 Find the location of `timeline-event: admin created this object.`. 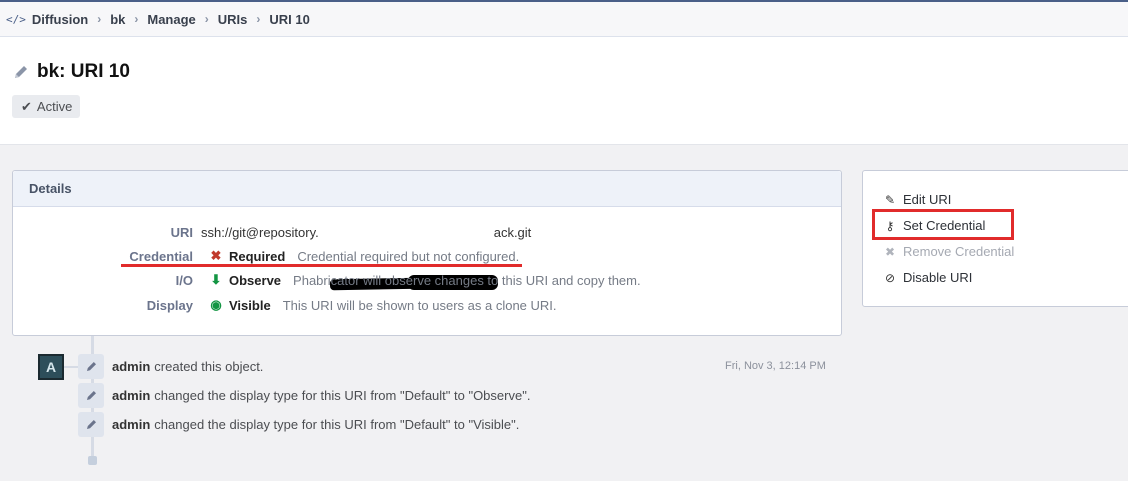

timeline-event: admin created this object. is located at coordinates (170, 366).